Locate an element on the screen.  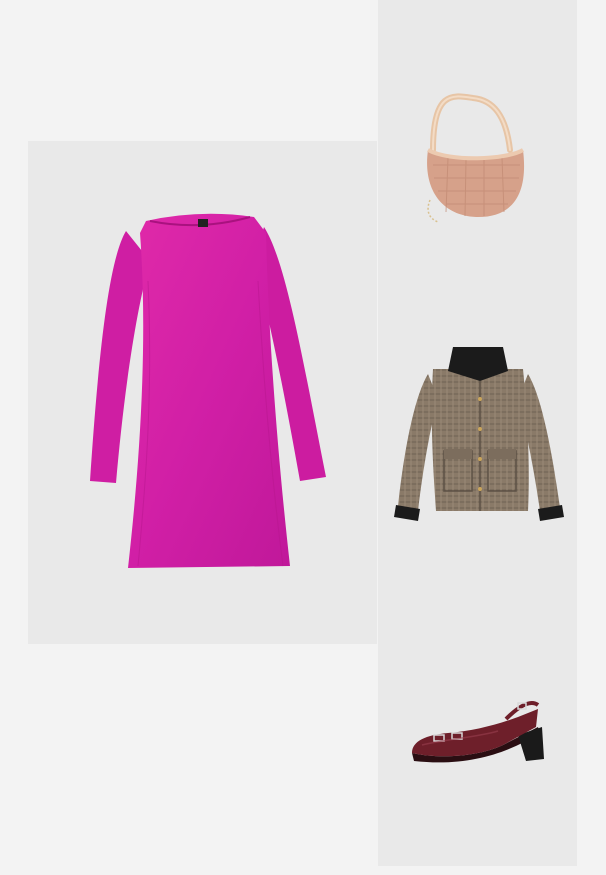
product-tile-bag is located at coordinates (477, 144).